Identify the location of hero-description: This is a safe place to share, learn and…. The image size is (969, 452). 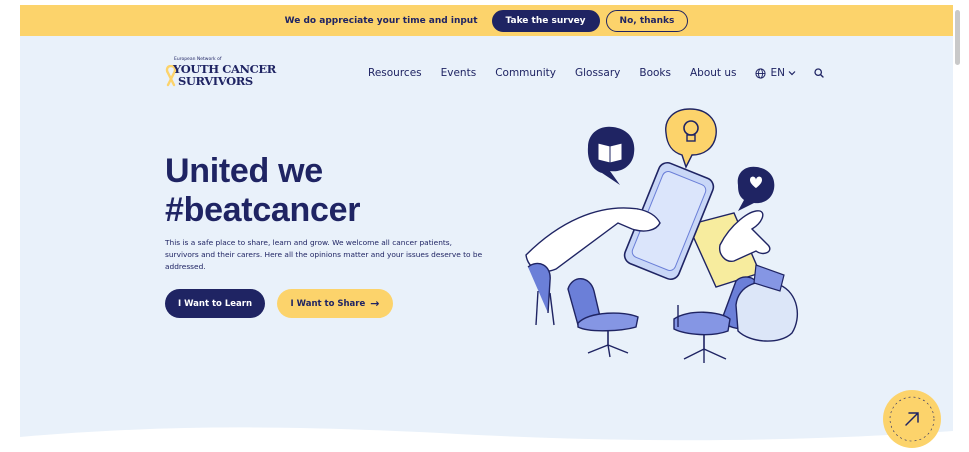
(324, 254).